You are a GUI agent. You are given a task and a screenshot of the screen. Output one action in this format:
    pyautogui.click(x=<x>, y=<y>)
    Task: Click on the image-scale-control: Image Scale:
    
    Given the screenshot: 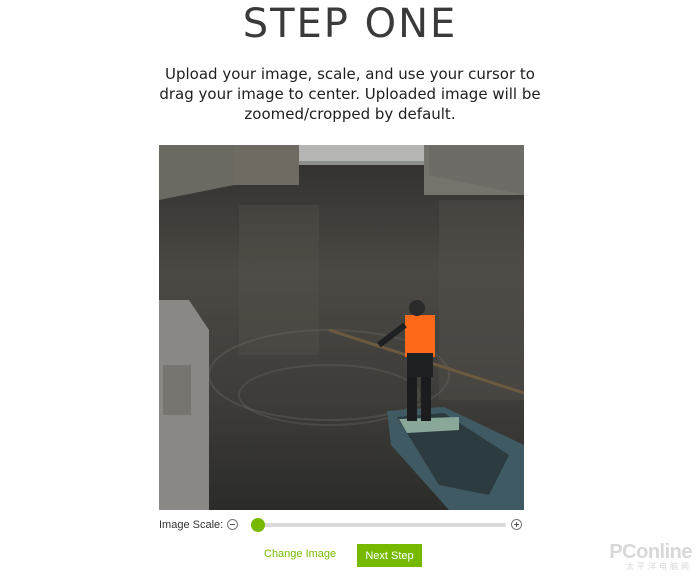 What is the action you would take?
    pyautogui.click(x=342, y=526)
    